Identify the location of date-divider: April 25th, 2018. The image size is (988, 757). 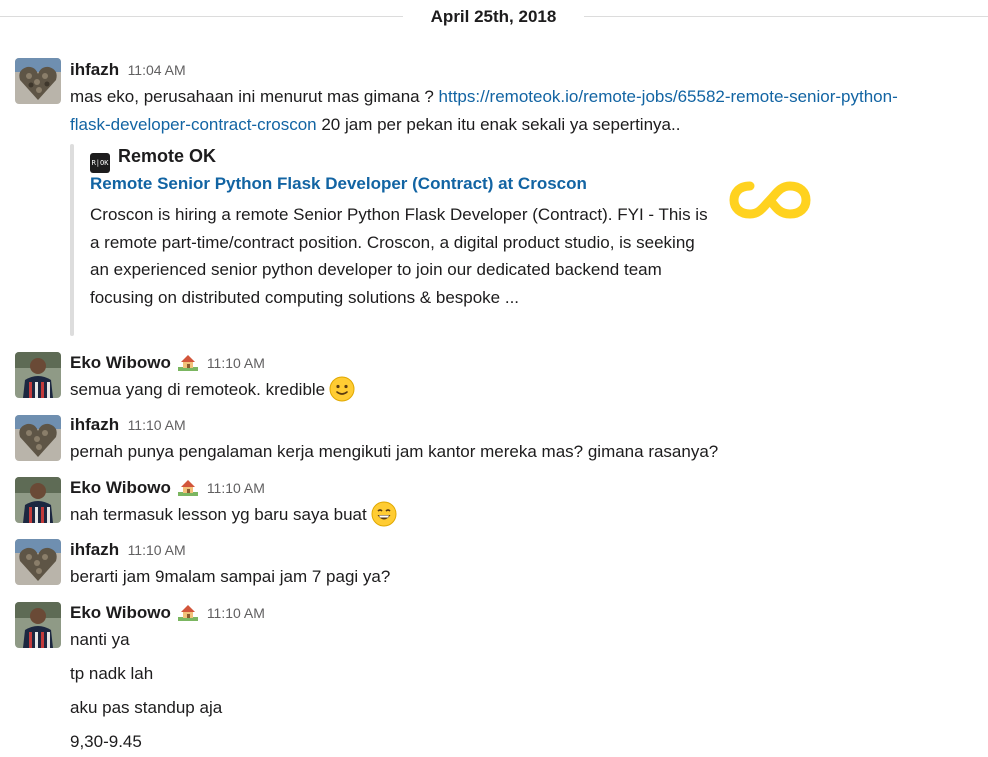
(494, 18).